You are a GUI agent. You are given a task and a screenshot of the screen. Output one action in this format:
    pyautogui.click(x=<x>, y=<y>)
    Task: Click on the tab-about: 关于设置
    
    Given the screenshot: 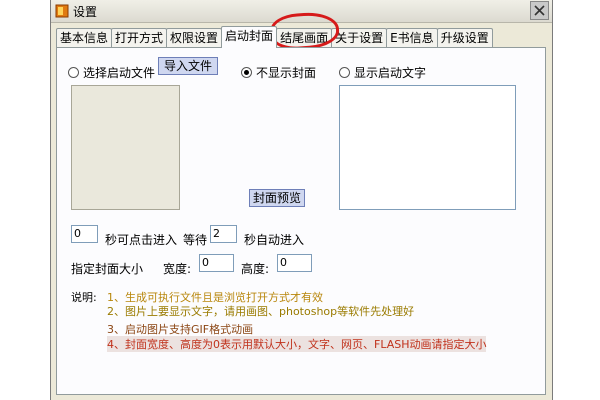 What is the action you would take?
    pyautogui.click(x=359, y=38)
    